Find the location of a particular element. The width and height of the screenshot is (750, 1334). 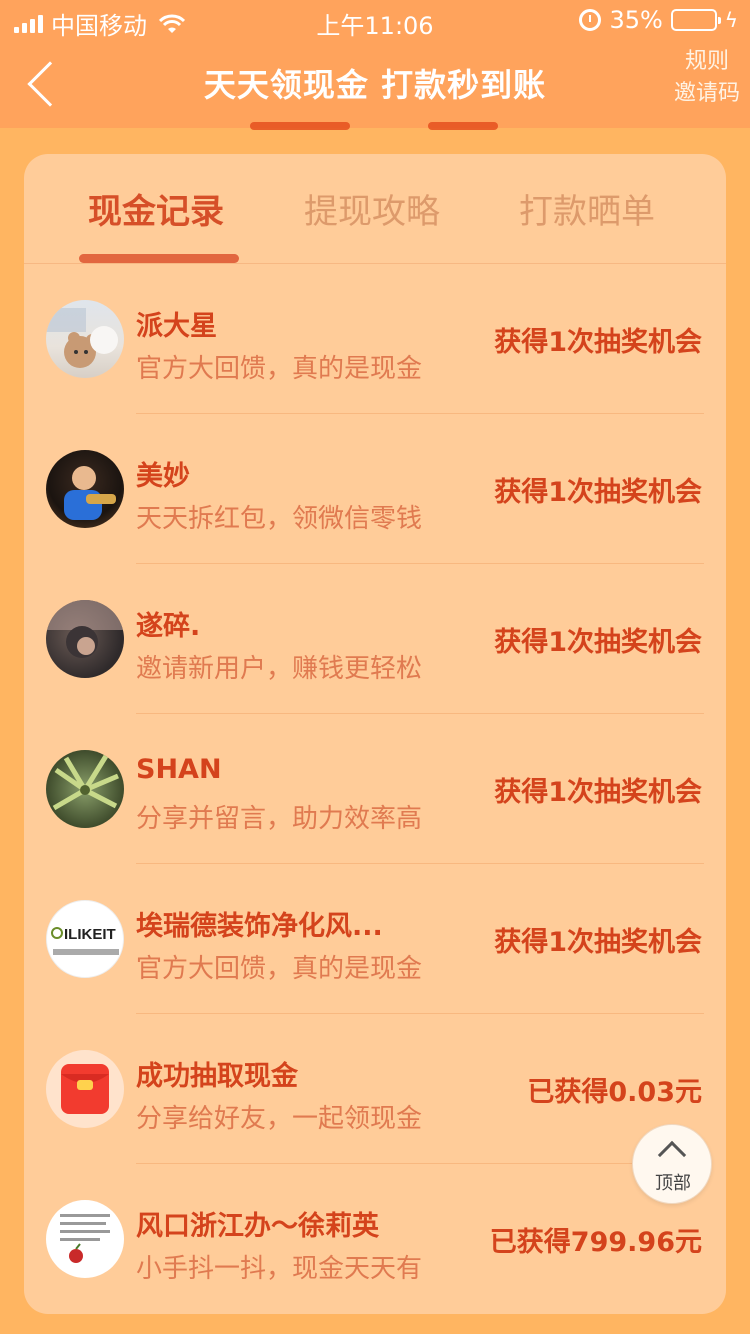

charging-icon: ϟ is located at coordinates (731, 20).